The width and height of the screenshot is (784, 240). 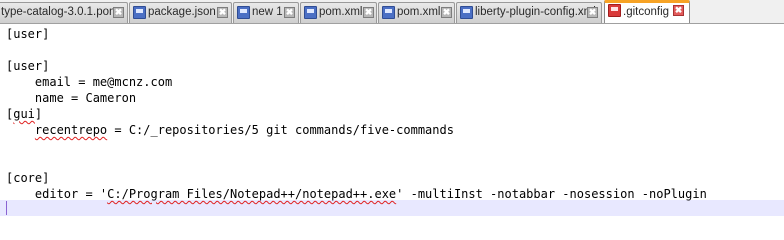 What do you see at coordinates (71, 130) in the screenshot?
I see `misspelled-word: recentrepo` at bounding box center [71, 130].